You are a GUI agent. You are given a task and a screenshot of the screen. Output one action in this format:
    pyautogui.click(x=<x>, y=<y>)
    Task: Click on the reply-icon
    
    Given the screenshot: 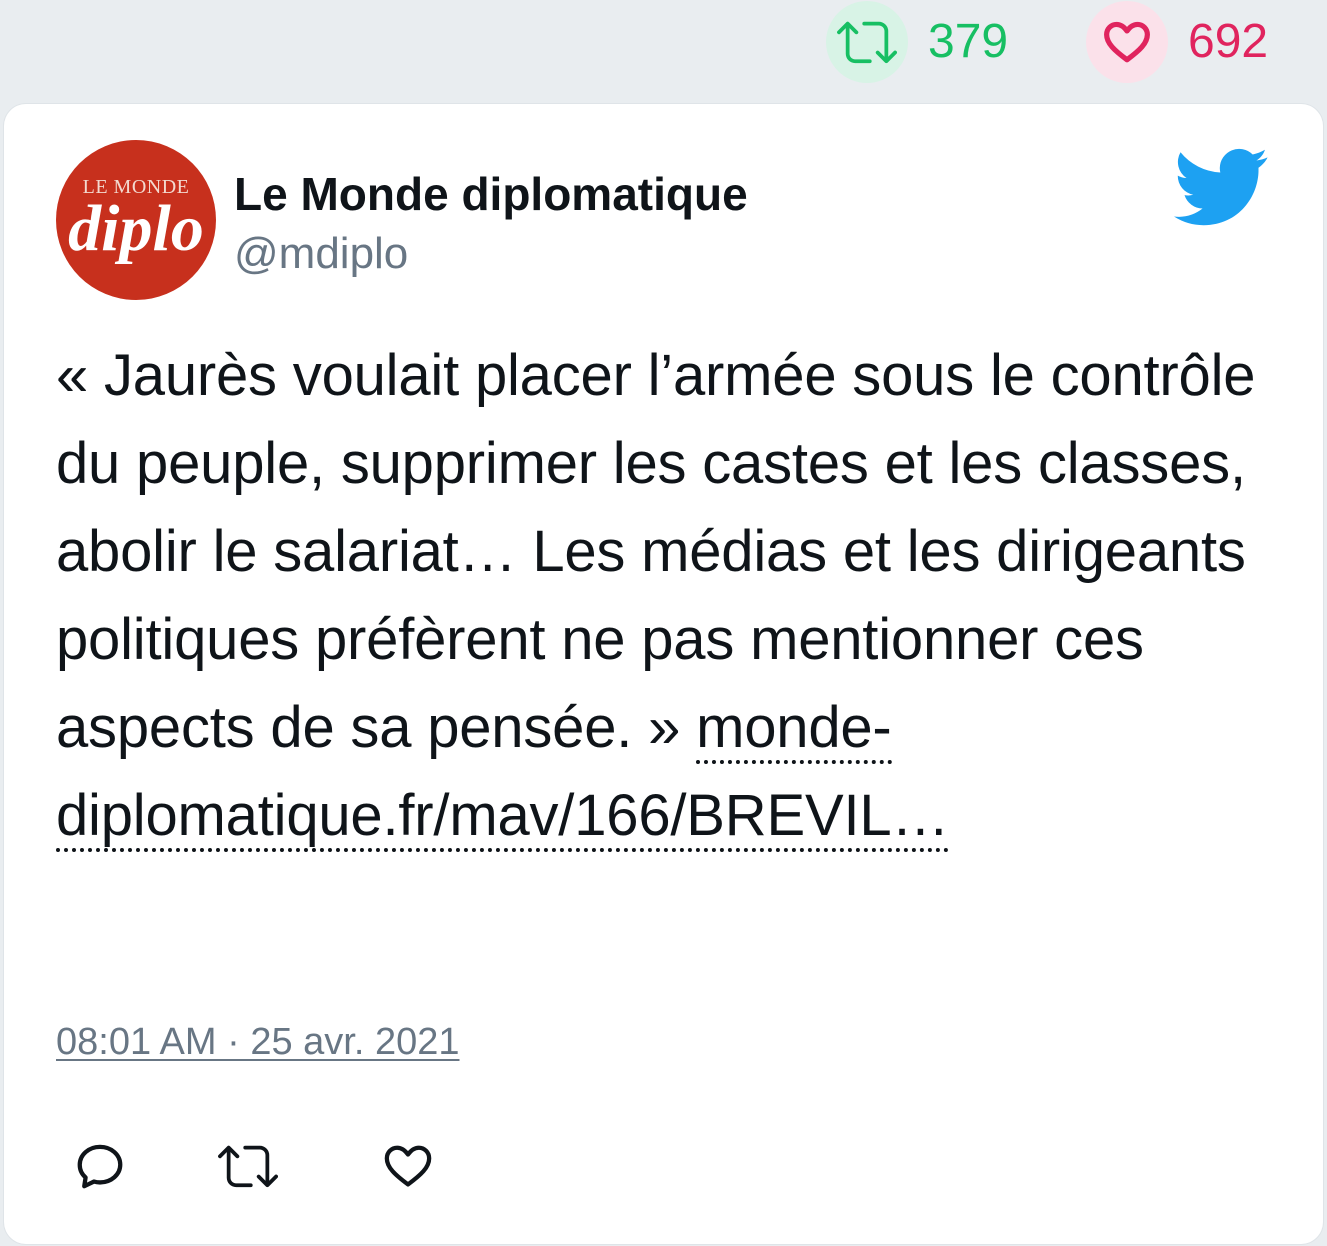 What is the action you would take?
    pyautogui.click(x=100, y=1166)
    